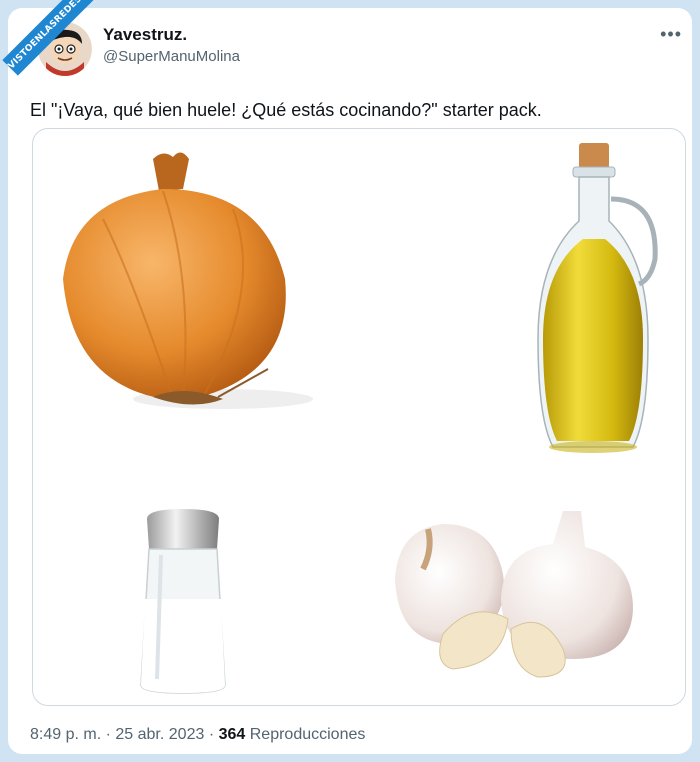 The image size is (700, 762). Describe the element at coordinates (188, 280) in the screenshot. I see `onion-image` at that location.